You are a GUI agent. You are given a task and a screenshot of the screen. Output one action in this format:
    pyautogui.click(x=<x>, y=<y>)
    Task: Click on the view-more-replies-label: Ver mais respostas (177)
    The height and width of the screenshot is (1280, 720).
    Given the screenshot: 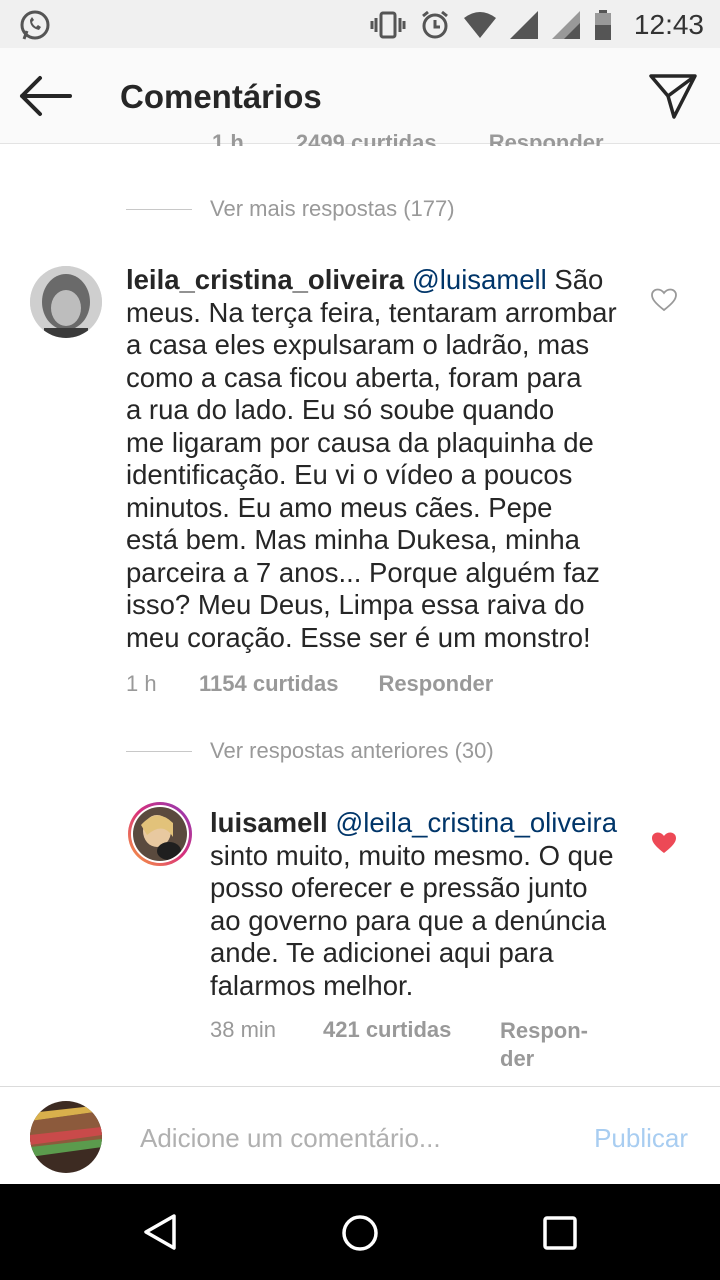 What is the action you would take?
    pyautogui.click(x=332, y=209)
    